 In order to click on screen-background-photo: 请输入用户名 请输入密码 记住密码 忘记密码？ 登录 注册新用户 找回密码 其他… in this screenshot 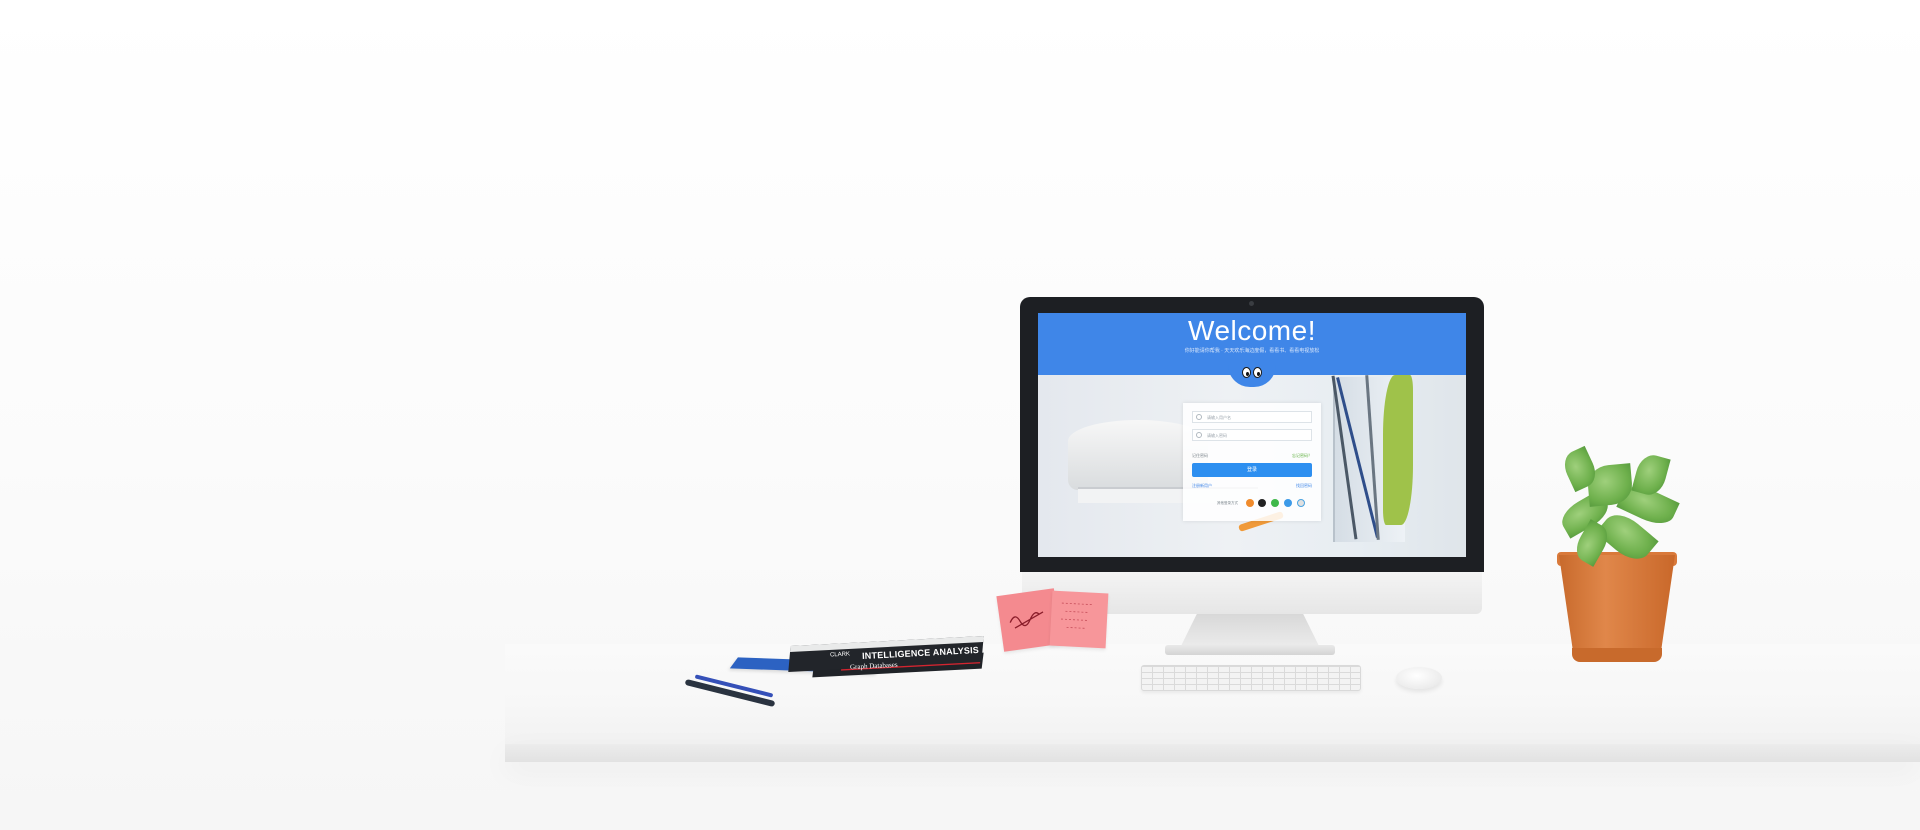, I will do `click(1252, 466)`.